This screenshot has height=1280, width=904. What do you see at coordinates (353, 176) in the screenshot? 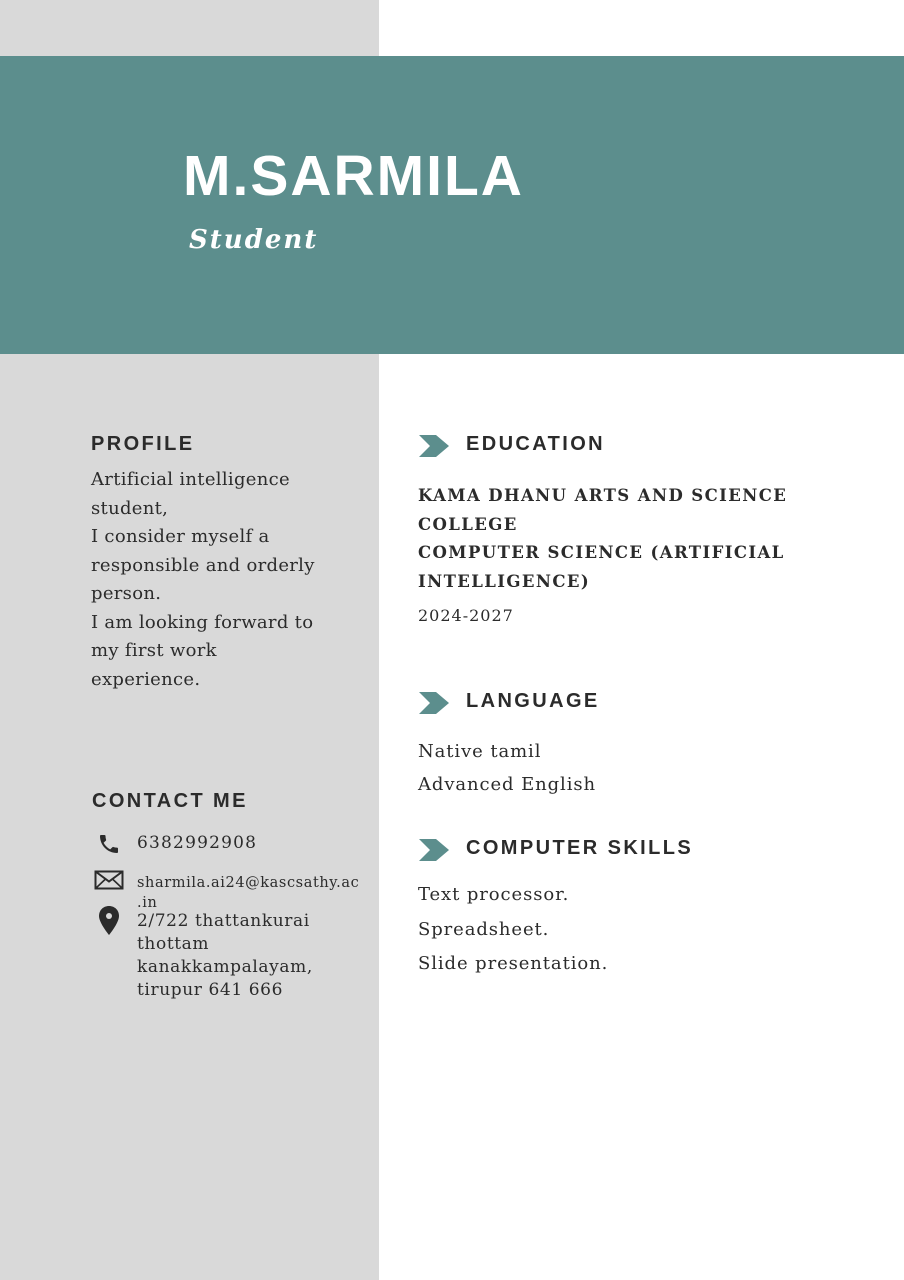
I see `candidate-name: M.SARMILA` at bounding box center [353, 176].